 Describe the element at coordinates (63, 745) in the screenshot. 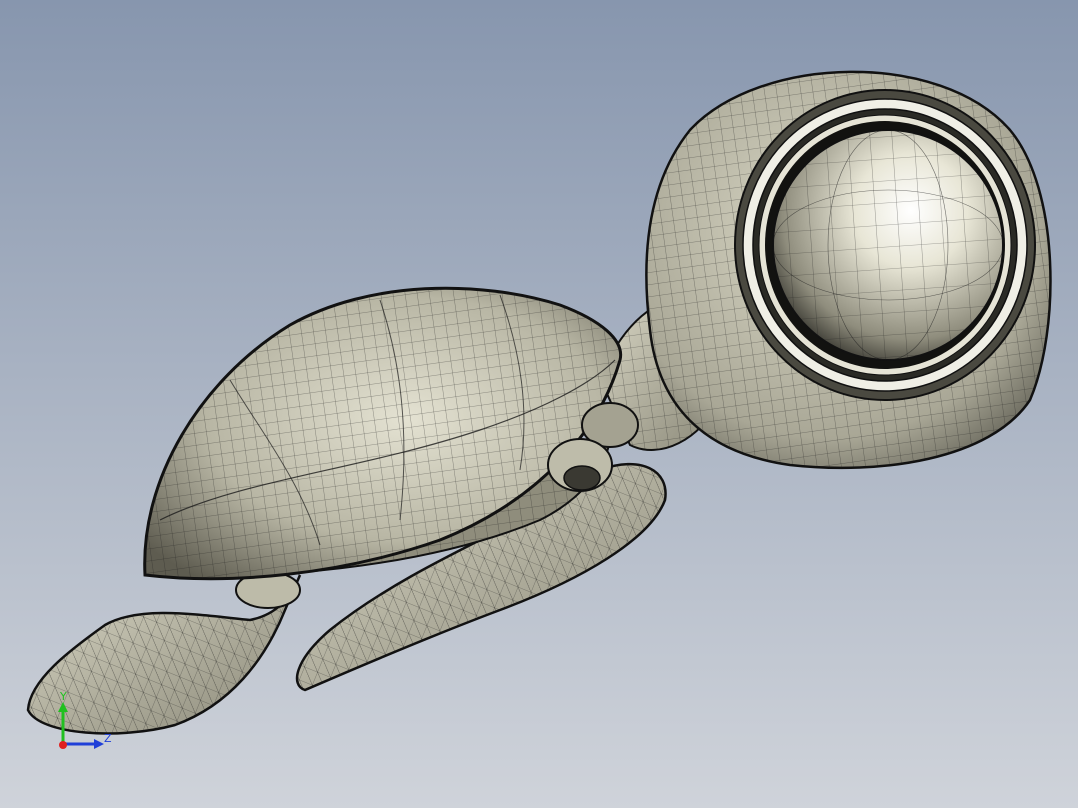

I see `x-axis-dot` at that location.